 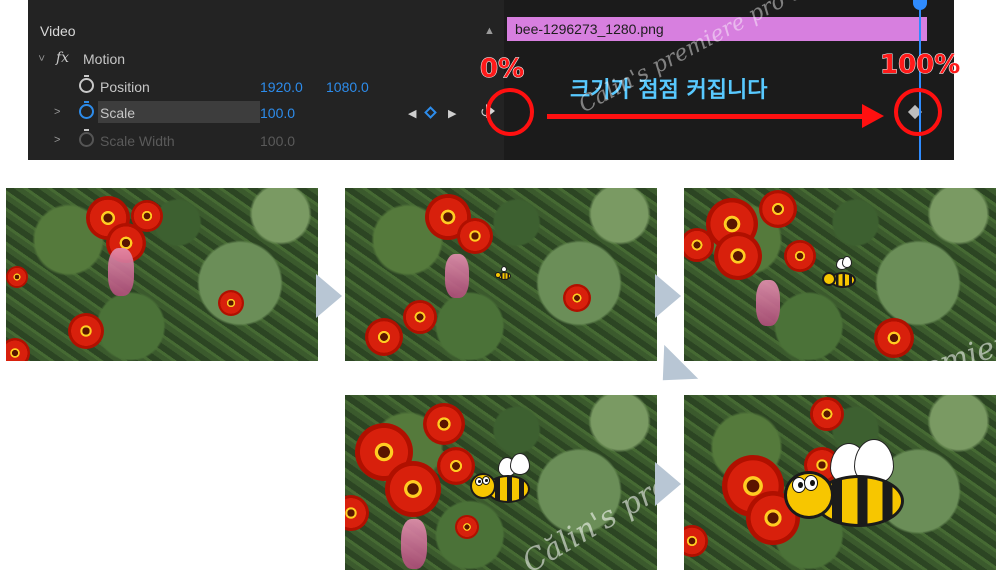 I want to click on scale-row: > Scale 100.0 ◀ ▶ ↺, so click(x=266, y=113).